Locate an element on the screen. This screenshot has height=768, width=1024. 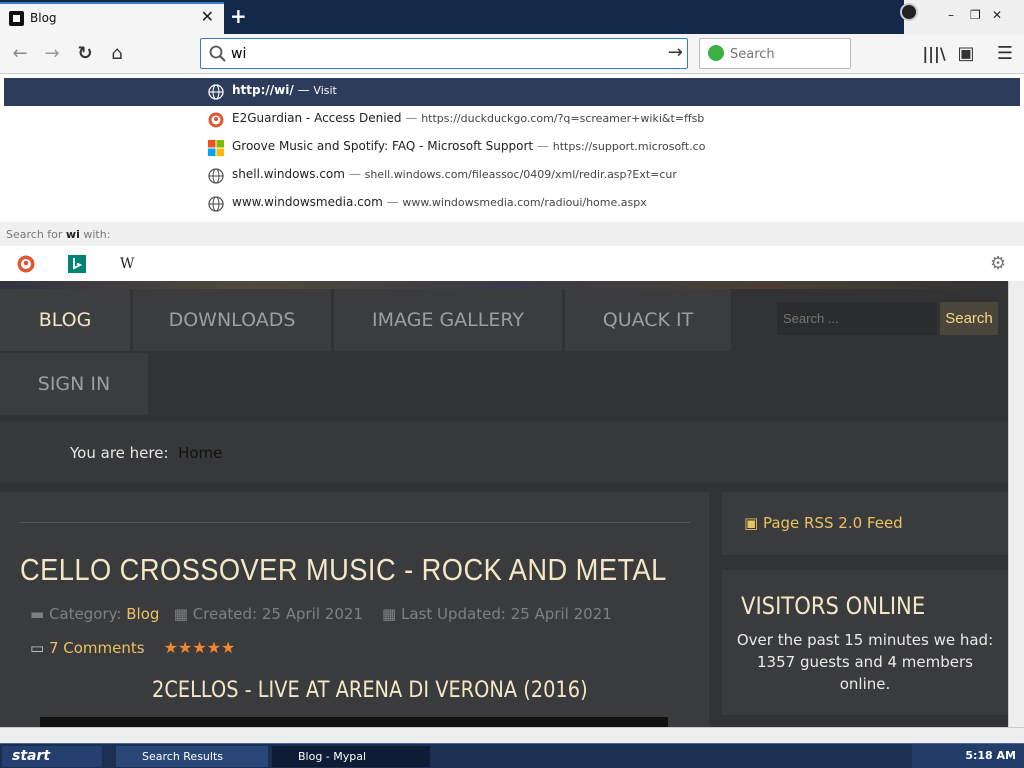
video-embed is located at coordinates (354, 722).